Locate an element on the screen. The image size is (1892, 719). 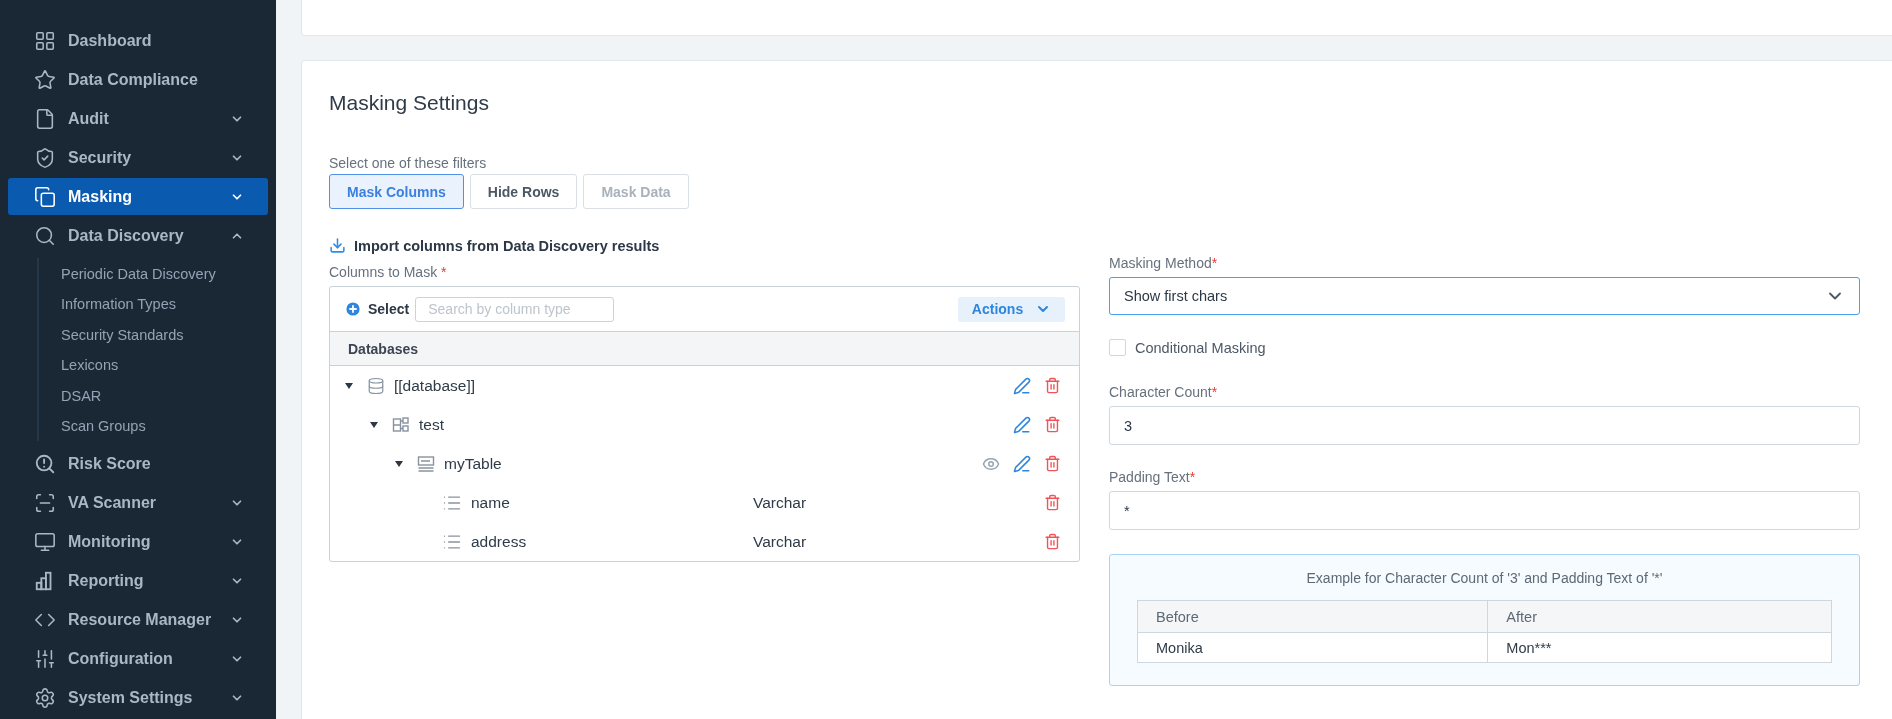
grid-icon is located at coordinates (45, 40).